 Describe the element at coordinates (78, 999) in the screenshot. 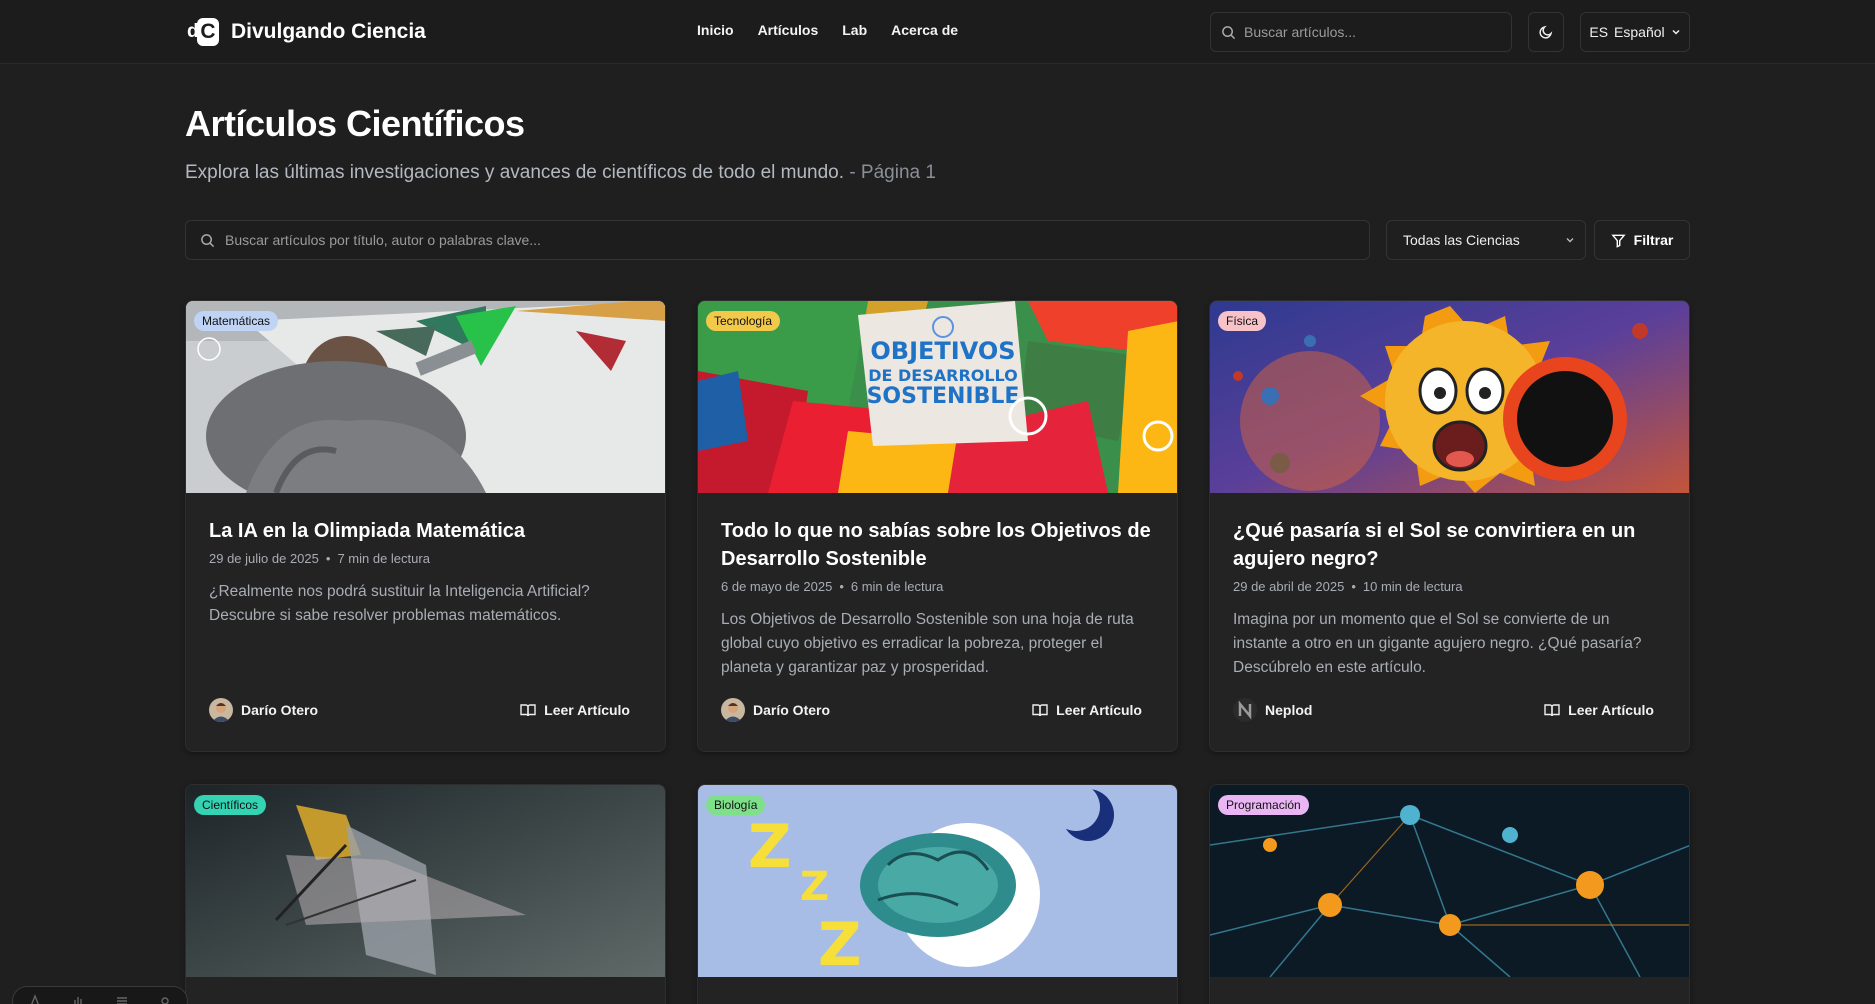

I see `hand-icon` at that location.